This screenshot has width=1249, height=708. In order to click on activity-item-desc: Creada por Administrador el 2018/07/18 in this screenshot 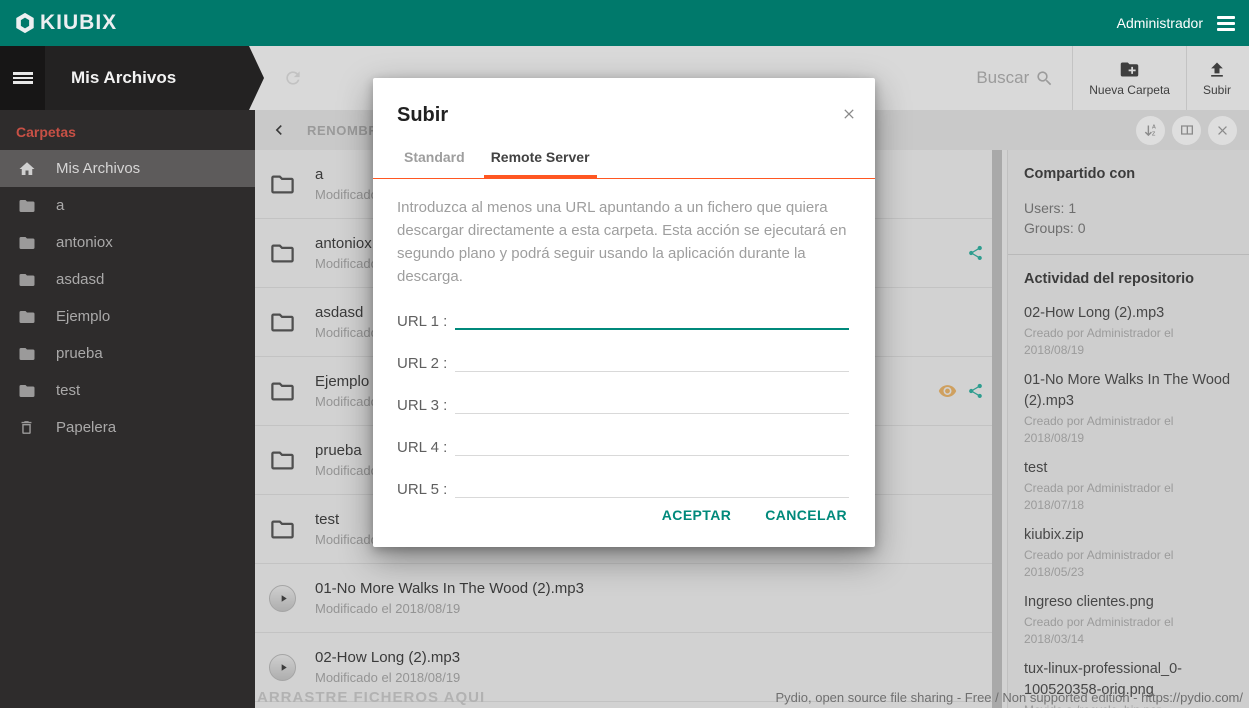, I will do `click(1099, 496)`.